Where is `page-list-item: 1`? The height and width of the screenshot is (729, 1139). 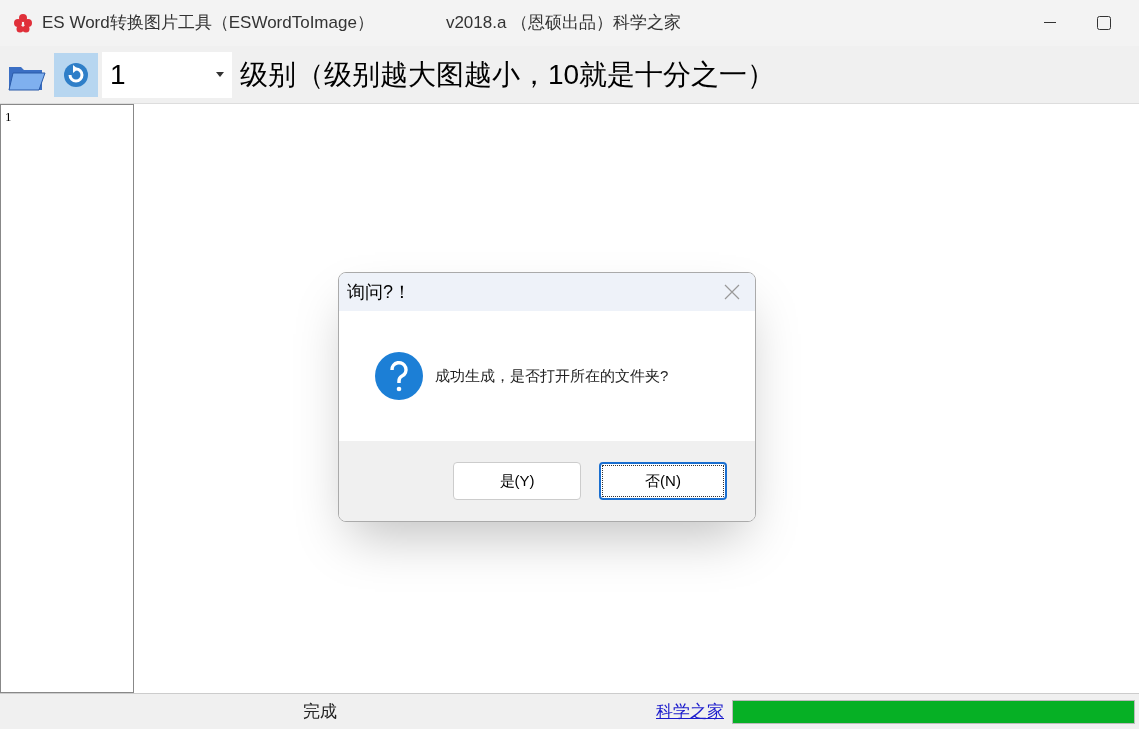 page-list-item: 1 is located at coordinates (67, 117).